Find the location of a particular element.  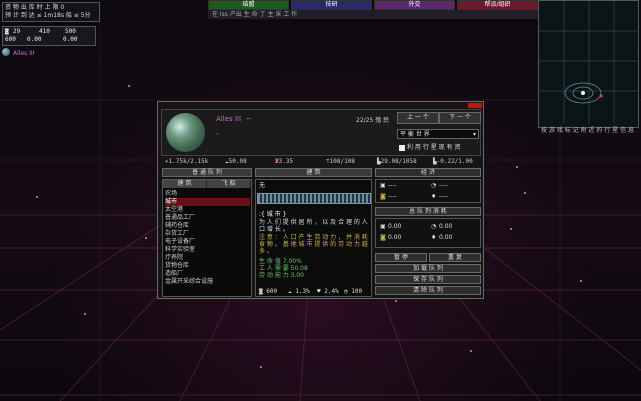

econ-icon: ◙ is located at coordinates (383, 196).